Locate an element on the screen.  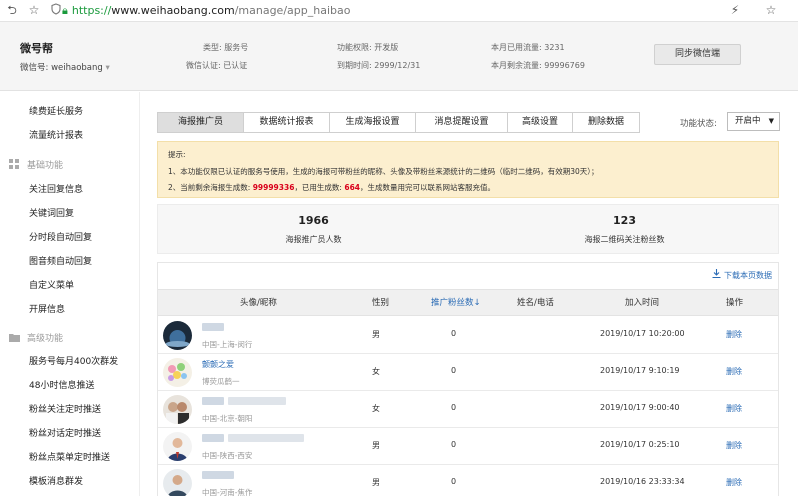
tab-reminder-settings: 消息提醒设置 is located at coordinates (461, 122).